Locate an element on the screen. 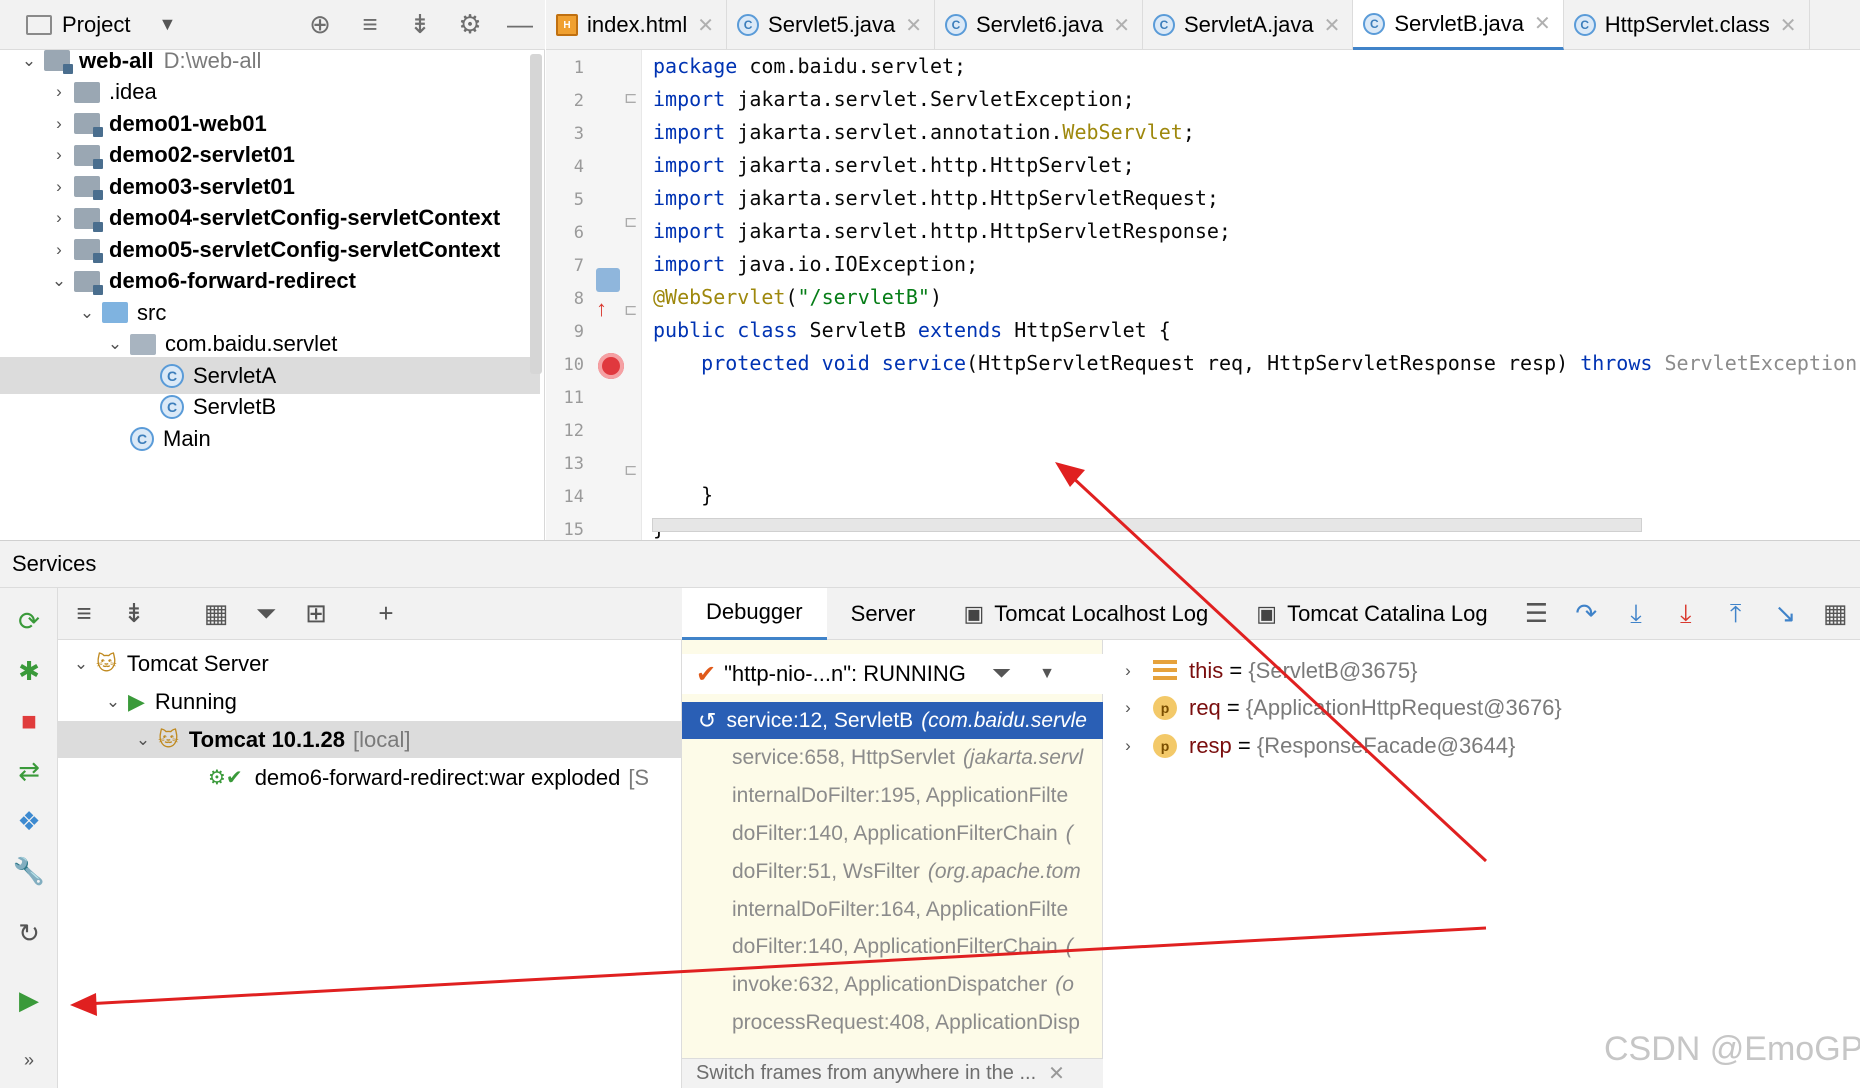 The width and height of the screenshot is (1860, 1088). run-to-cursor-icon: ↘ is located at coordinates (1785, 613).